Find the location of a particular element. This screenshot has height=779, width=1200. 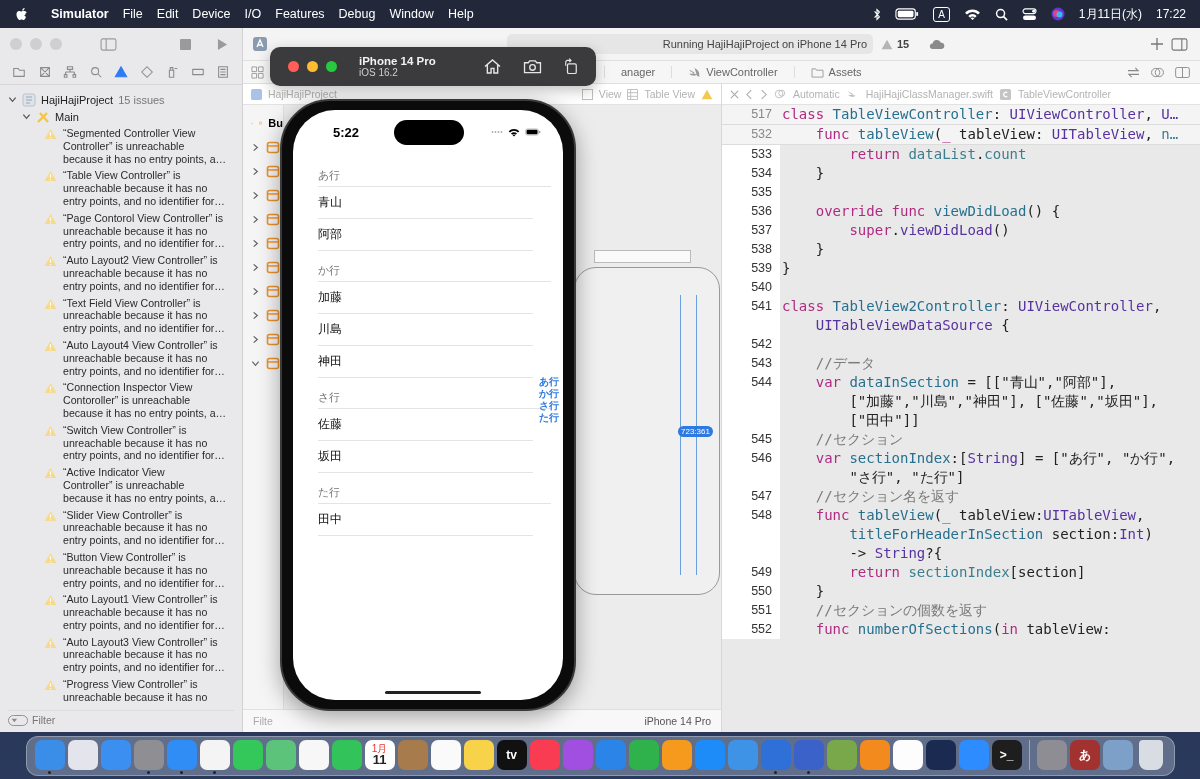

code-line: titleForHeaderInSection section:Int) is located at coordinates (967, 534).